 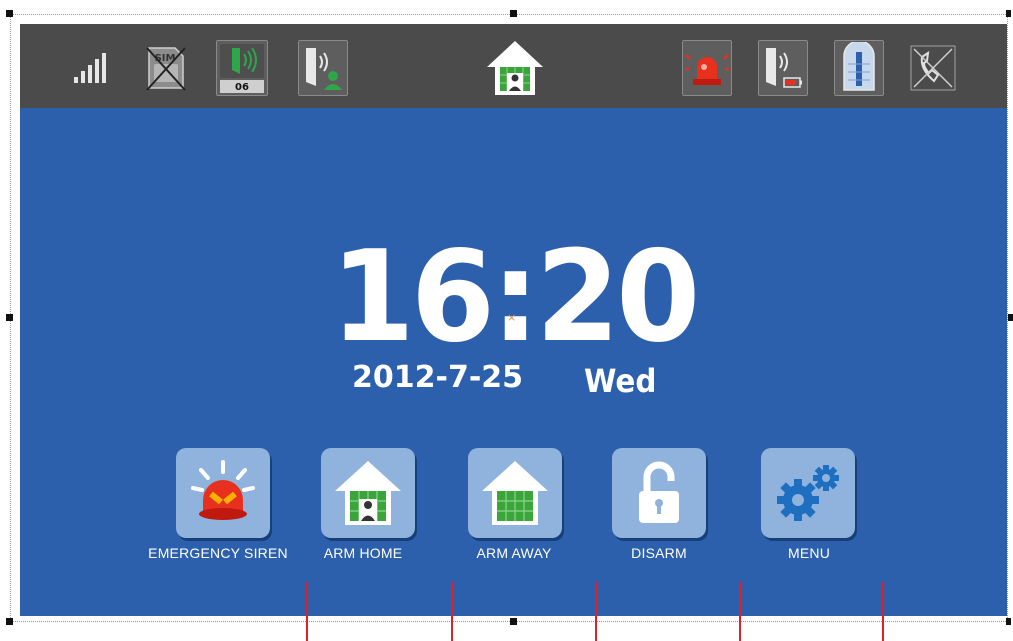 I want to click on arm-home-icon, so click(x=368, y=493).